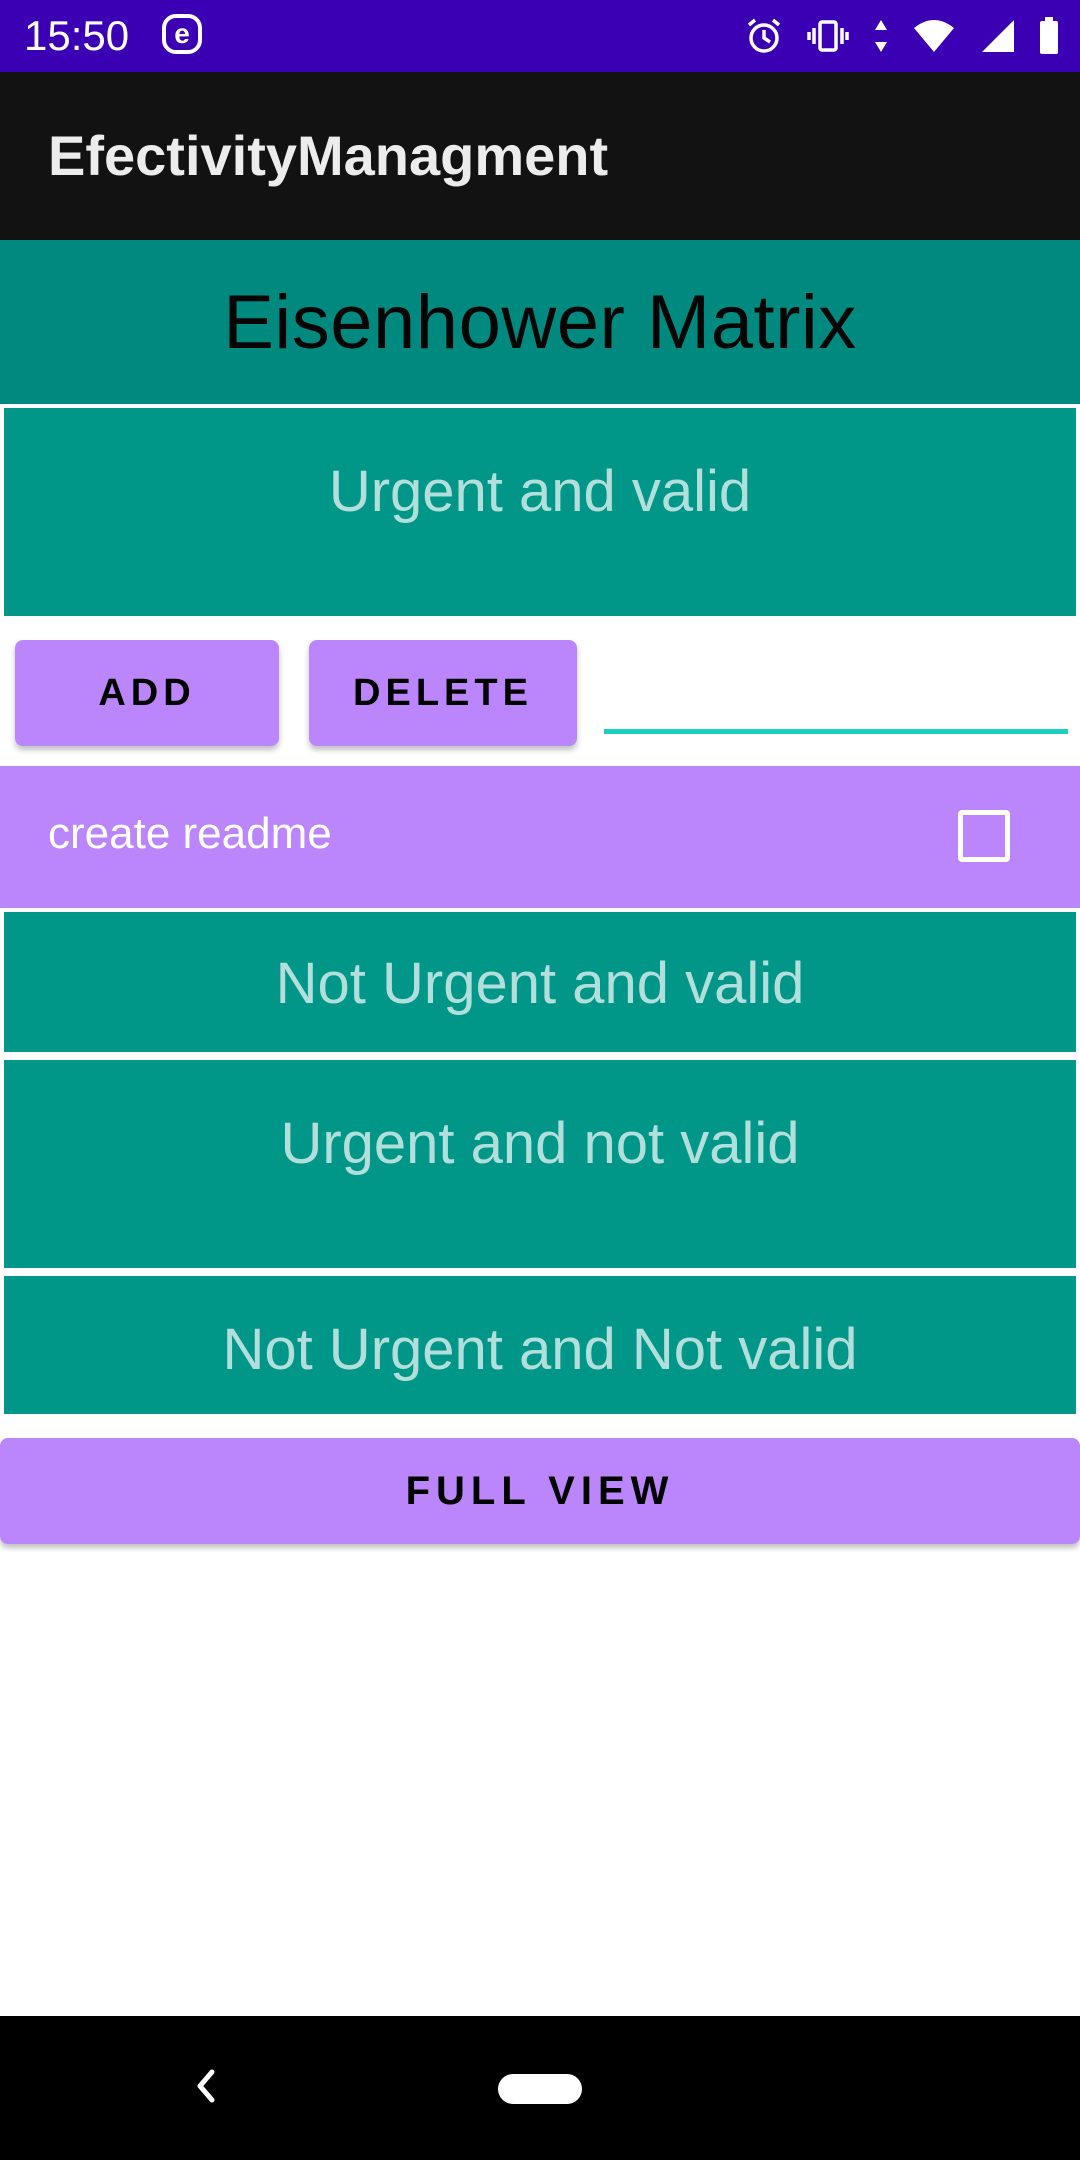 The height and width of the screenshot is (2160, 1080). Describe the element at coordinates (328, 155) in the screenshot. I see `app-title: EfectivityManagment` at that location.